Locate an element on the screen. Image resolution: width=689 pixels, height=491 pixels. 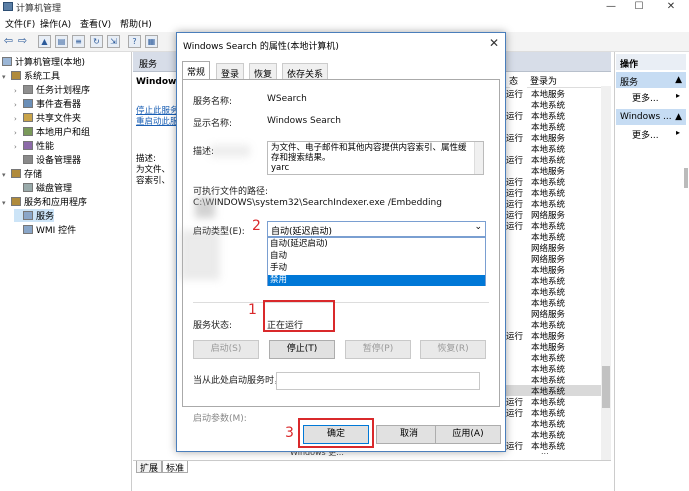
list-icon: ≡ is located at coordinates (78, 41).